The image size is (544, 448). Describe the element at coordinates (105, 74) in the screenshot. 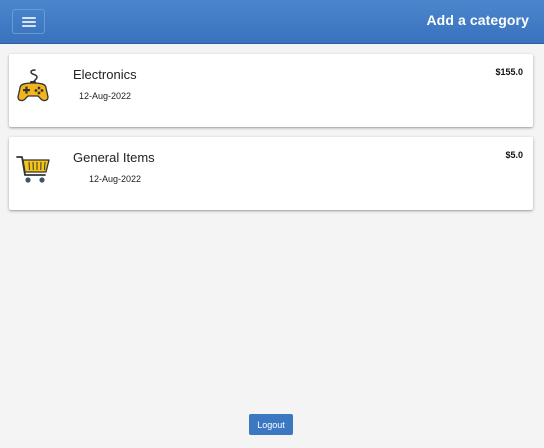

I see `category-name: Electronics` at that location.